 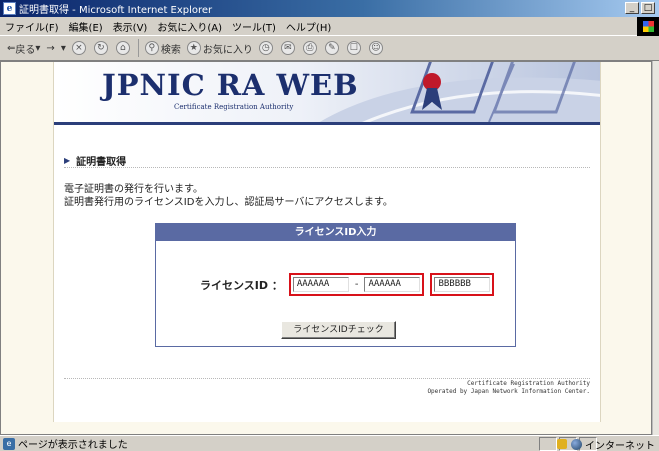 I want to click on description-line-2: 証明書発行用のライセンスIDを入力し、認証局サーバにアクセスします。, so click(x=228, y=202).